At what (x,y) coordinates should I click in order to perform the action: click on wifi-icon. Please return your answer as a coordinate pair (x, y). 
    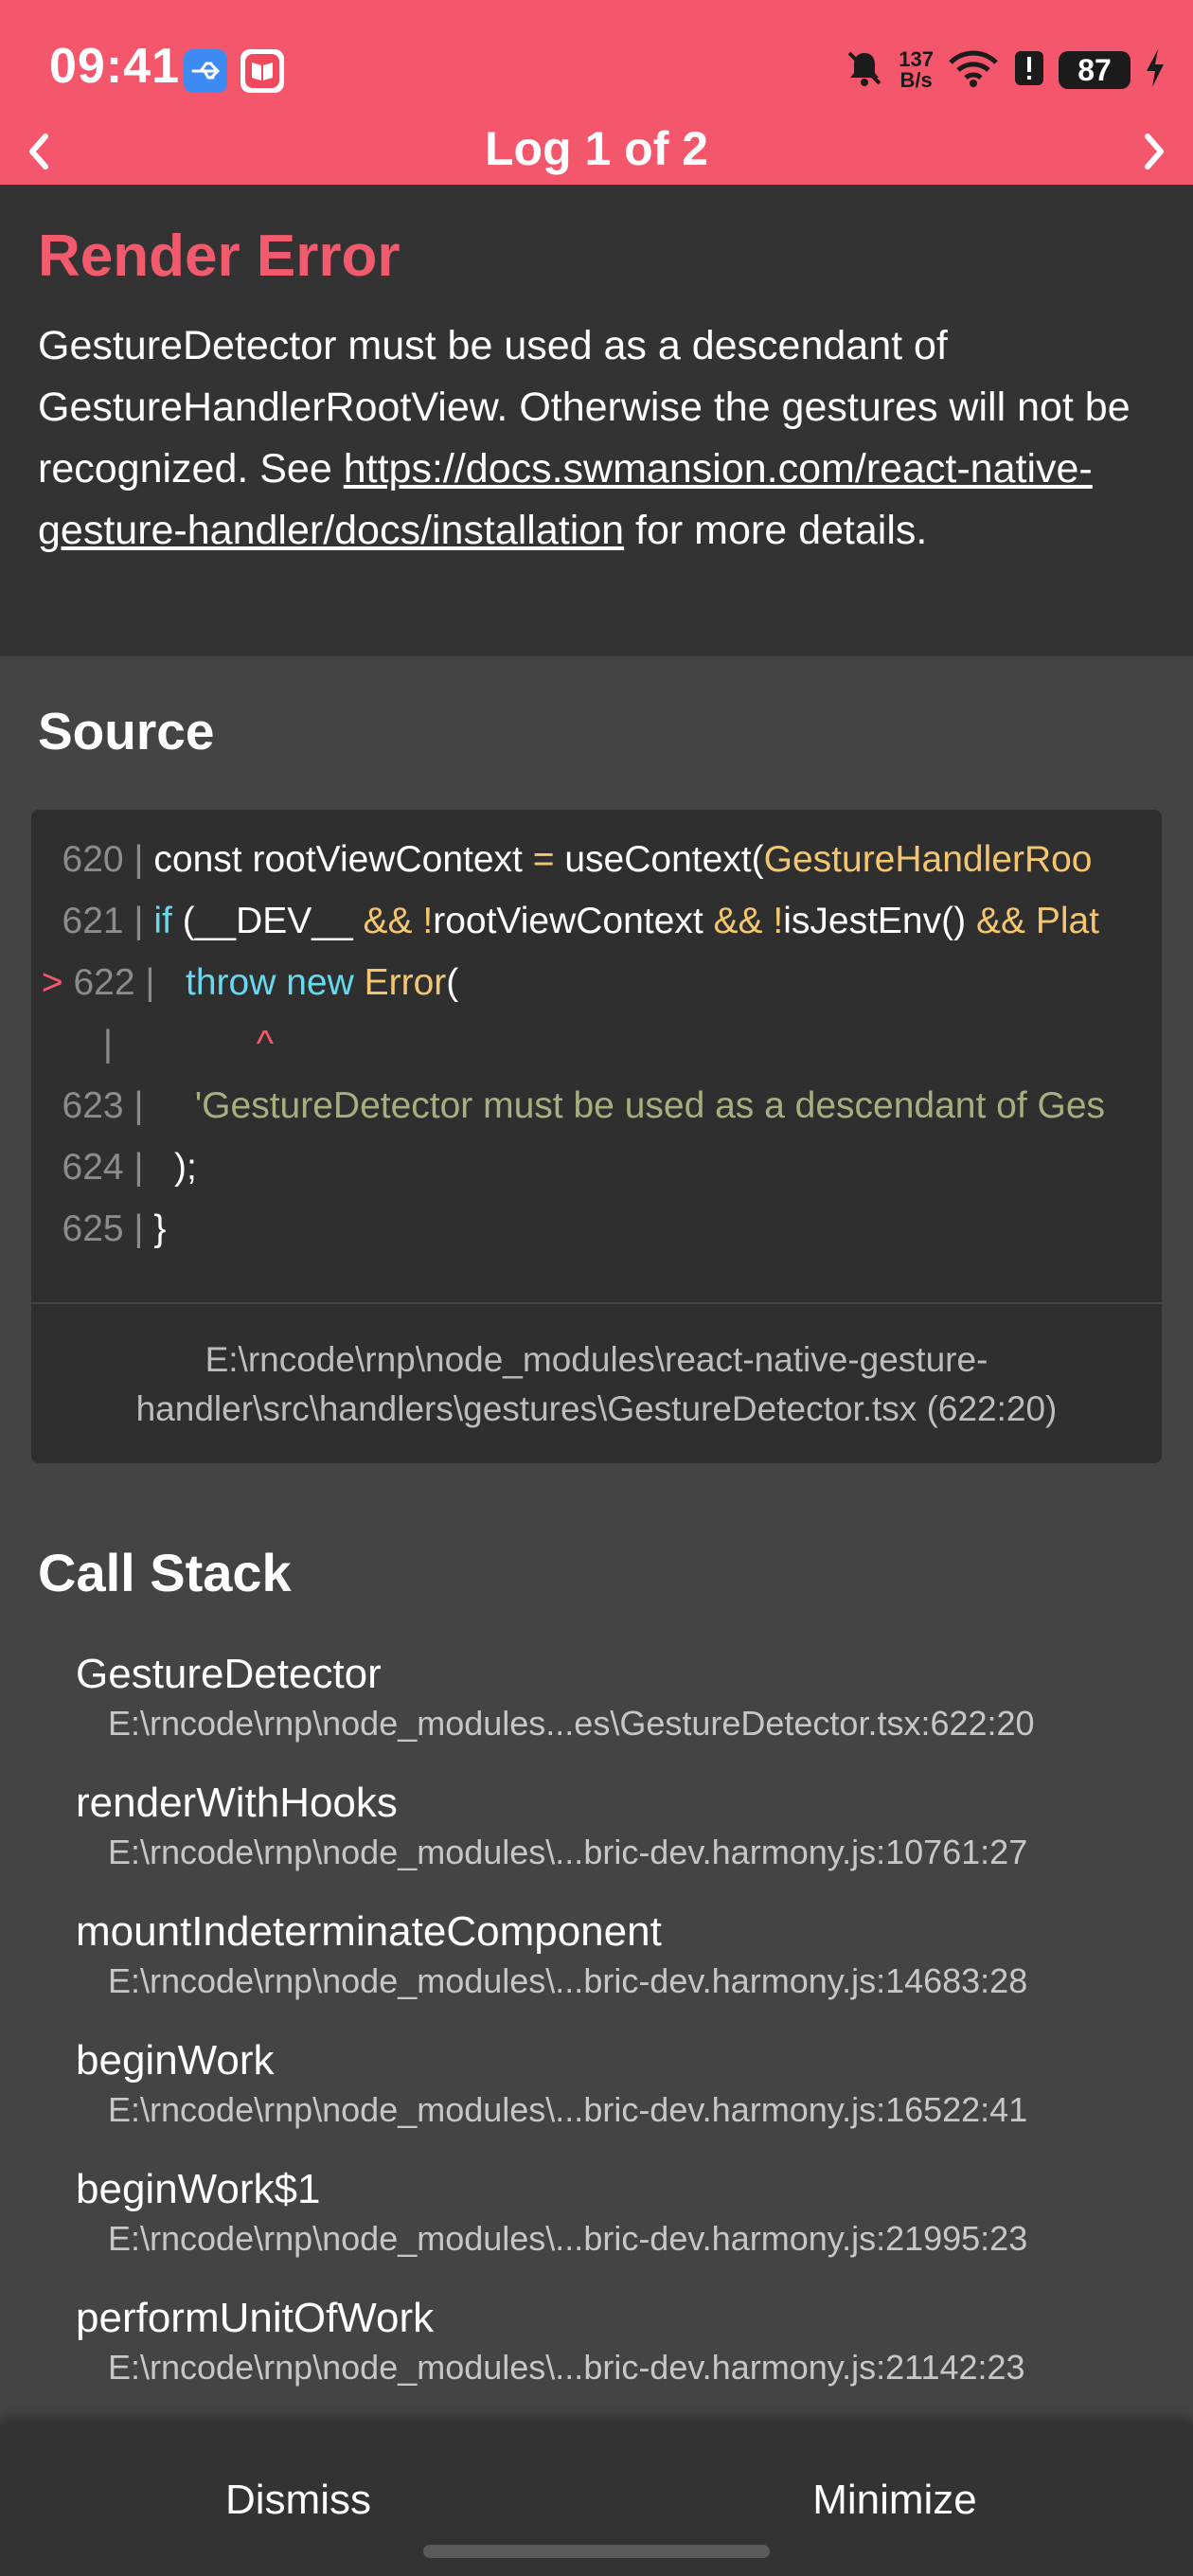
    Looking at the image, I should click on (973, 70).